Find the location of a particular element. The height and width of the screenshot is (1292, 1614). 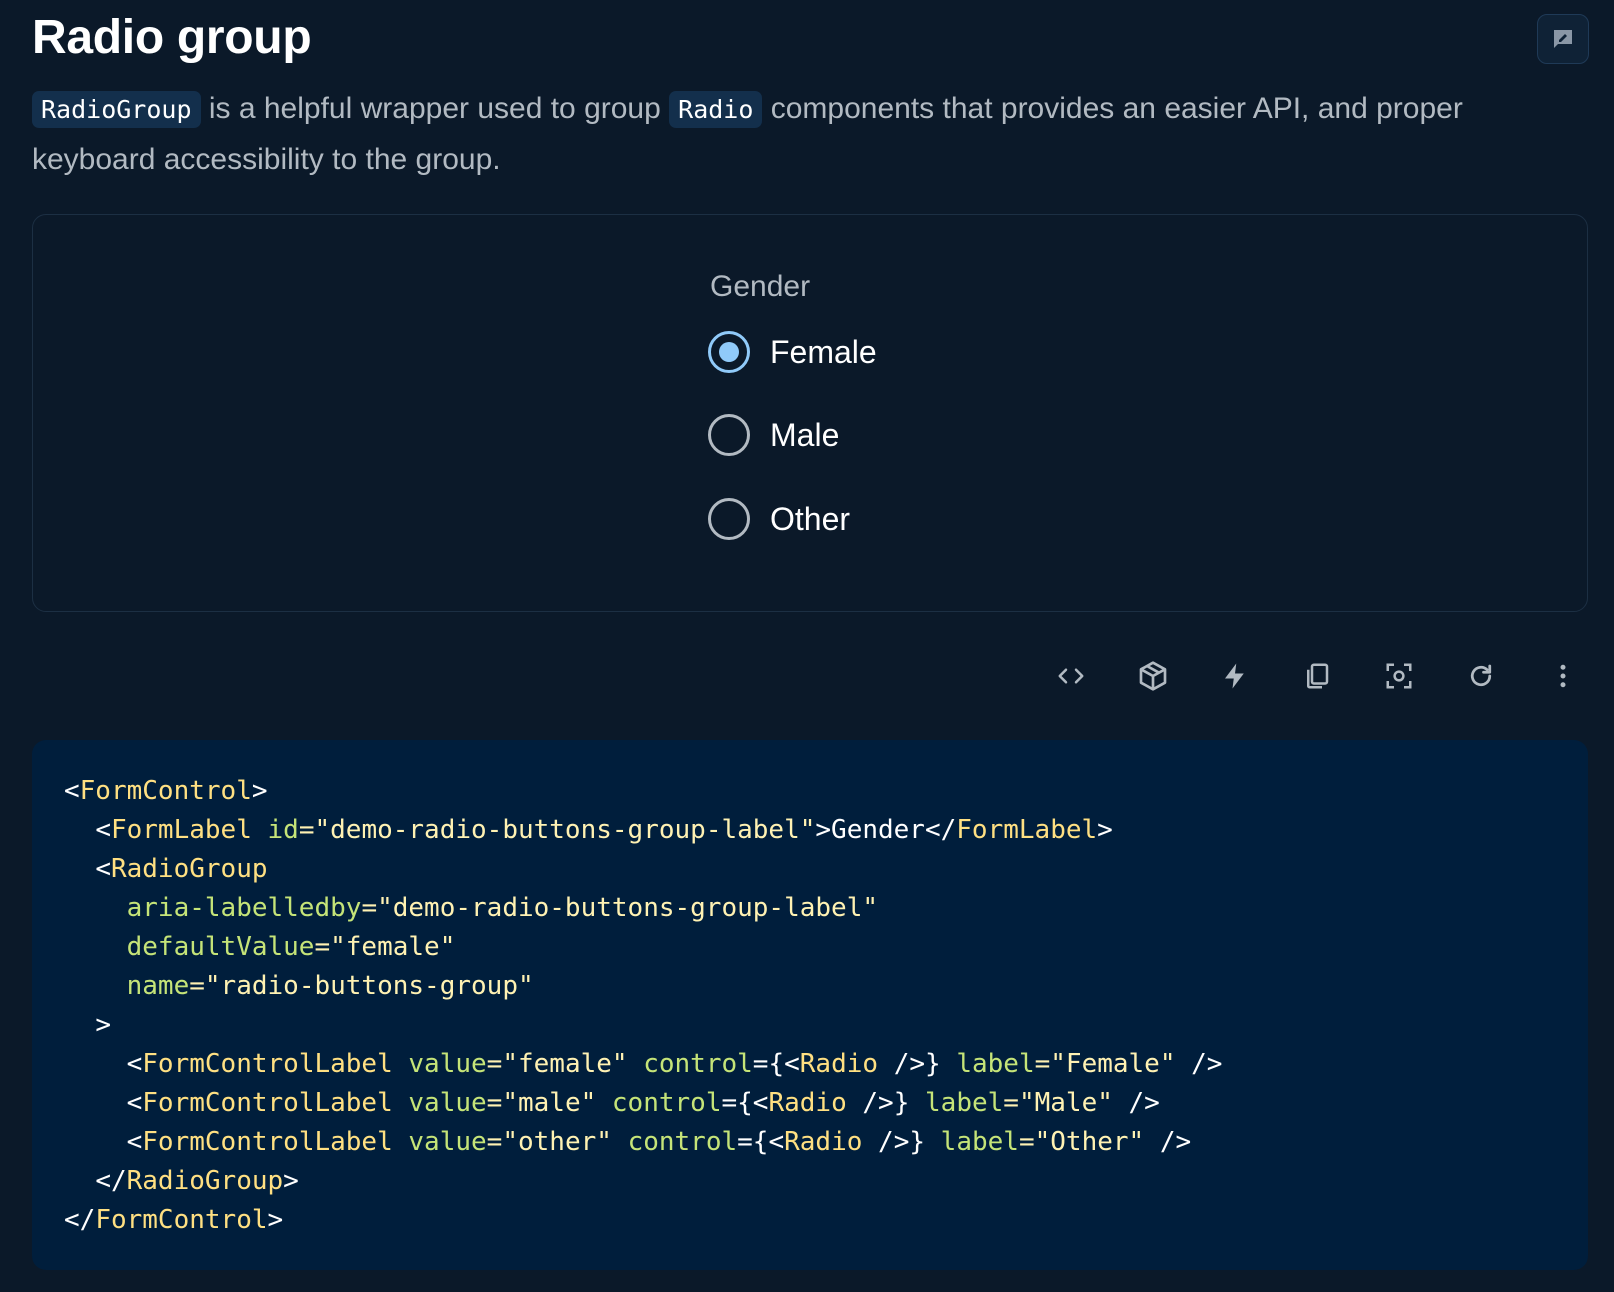

reset-demo-button is located at coordinates (1481, 676).